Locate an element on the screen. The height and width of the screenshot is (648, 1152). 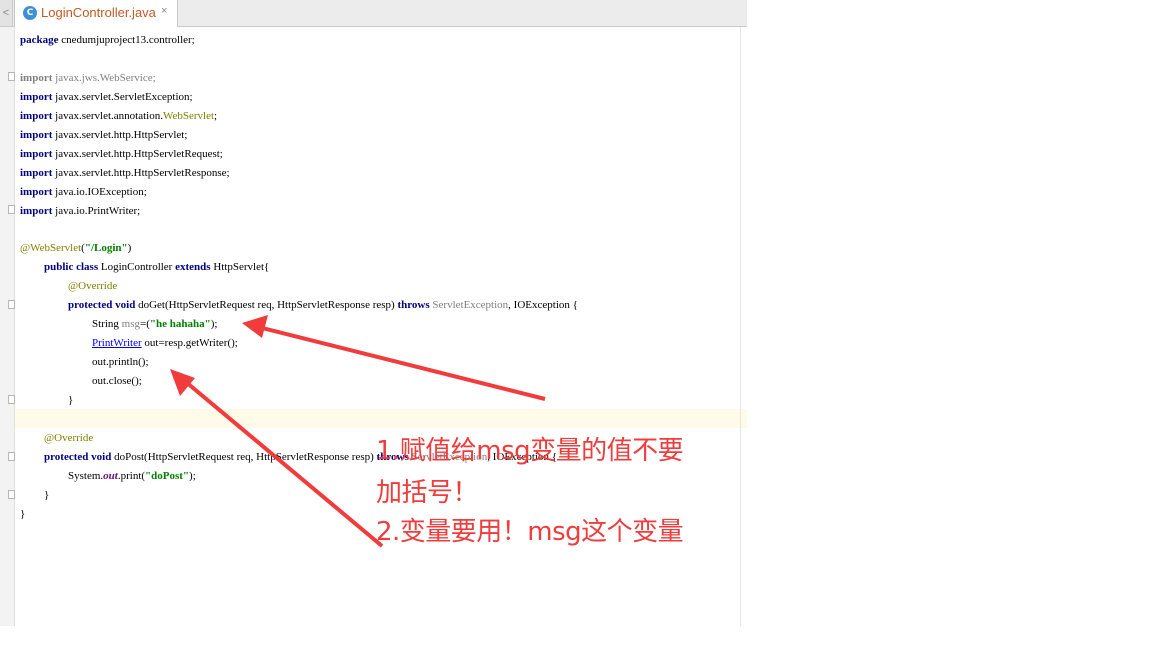
tab-scroll-left-button: < is located at coordinates (6, 13).